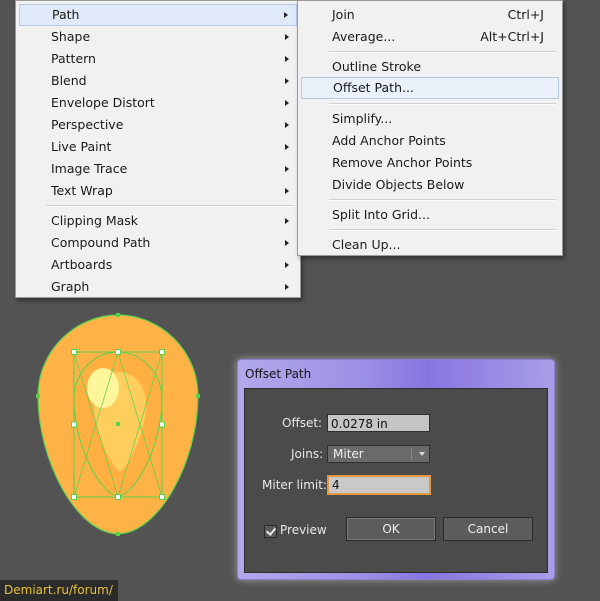  Describe the element at coordinates (158, 169) in the screenshot. I see `menu-item-image-trace: Image Trace` at that location.